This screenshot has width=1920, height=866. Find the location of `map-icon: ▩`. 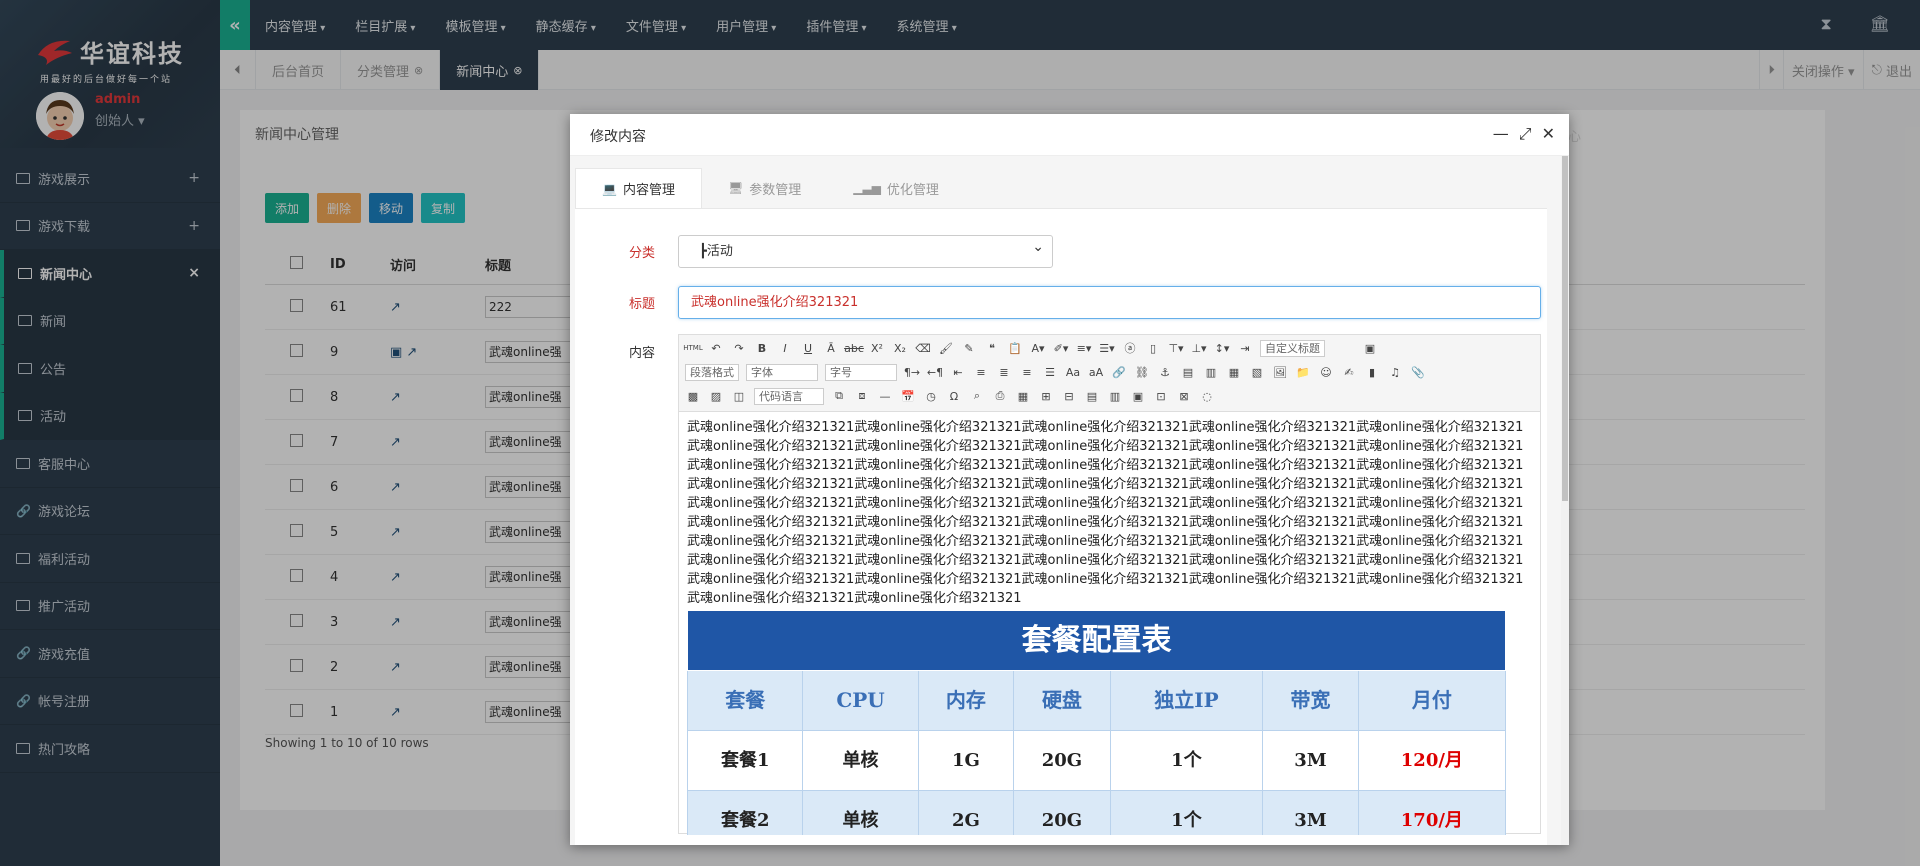

map-icon: ▩ is located at coordinates (693, 396).